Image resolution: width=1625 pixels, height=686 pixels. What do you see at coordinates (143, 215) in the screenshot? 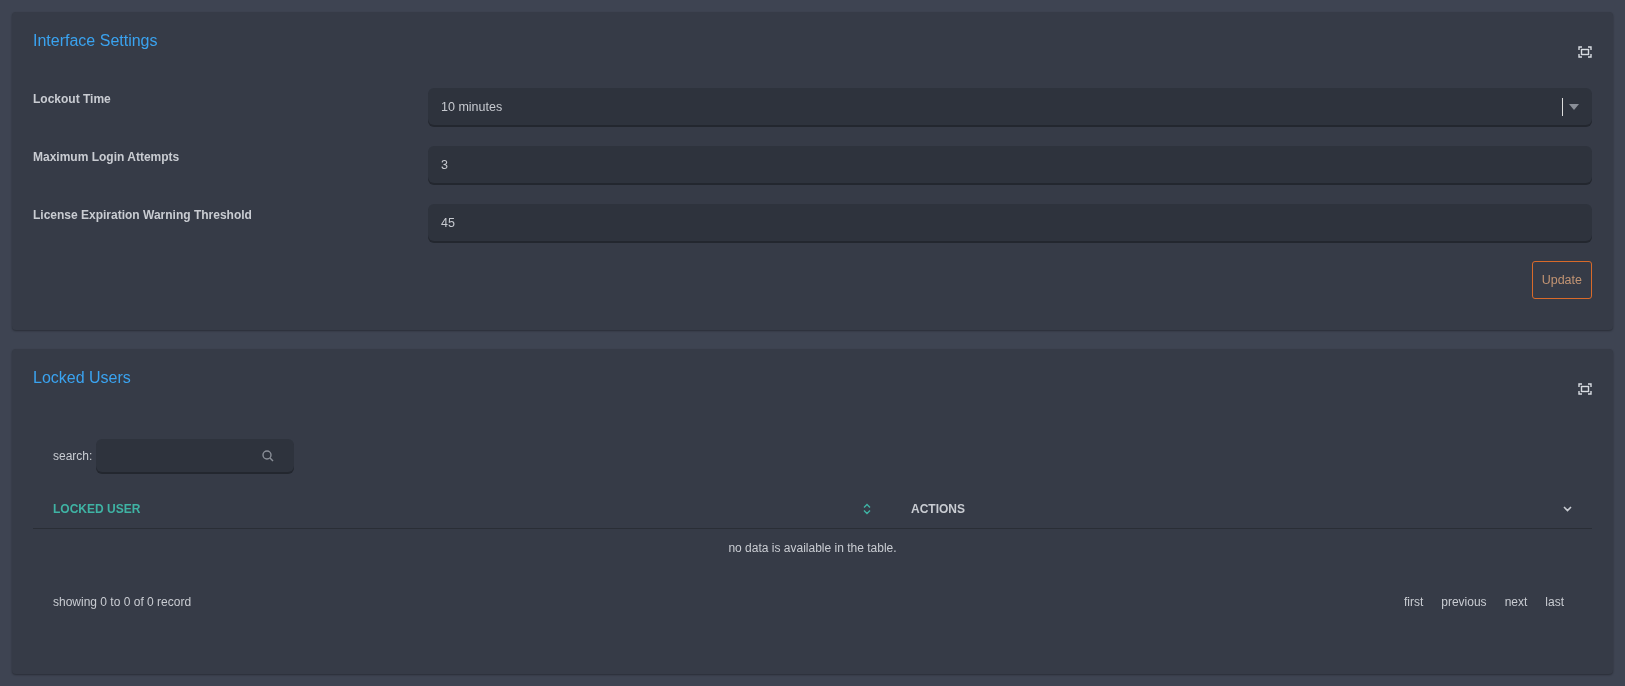
I see `field-label: License Expiration Warning Threshold` at bounding box center [143, 215].